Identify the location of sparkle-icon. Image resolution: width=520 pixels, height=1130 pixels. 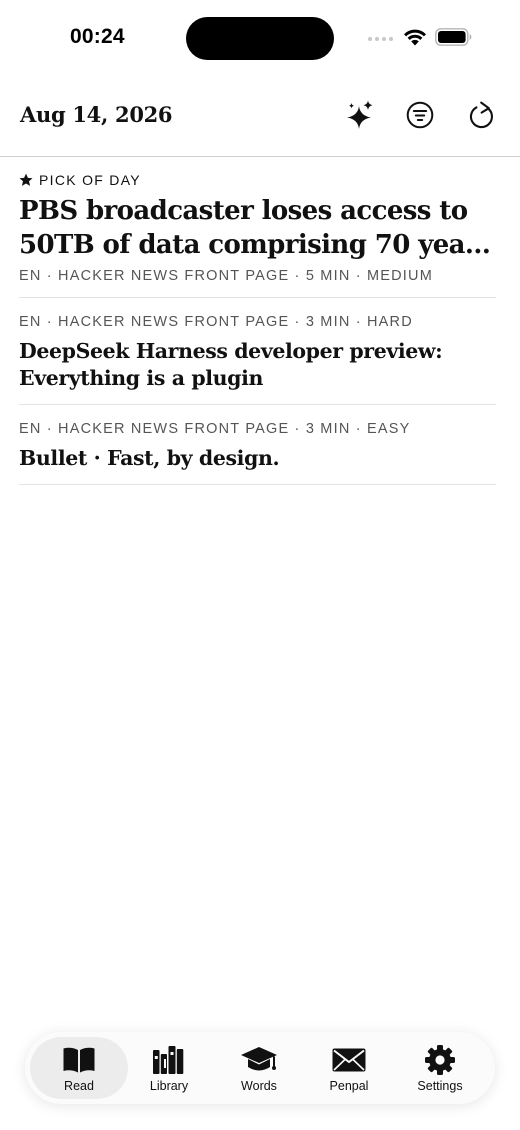
(360, 114).